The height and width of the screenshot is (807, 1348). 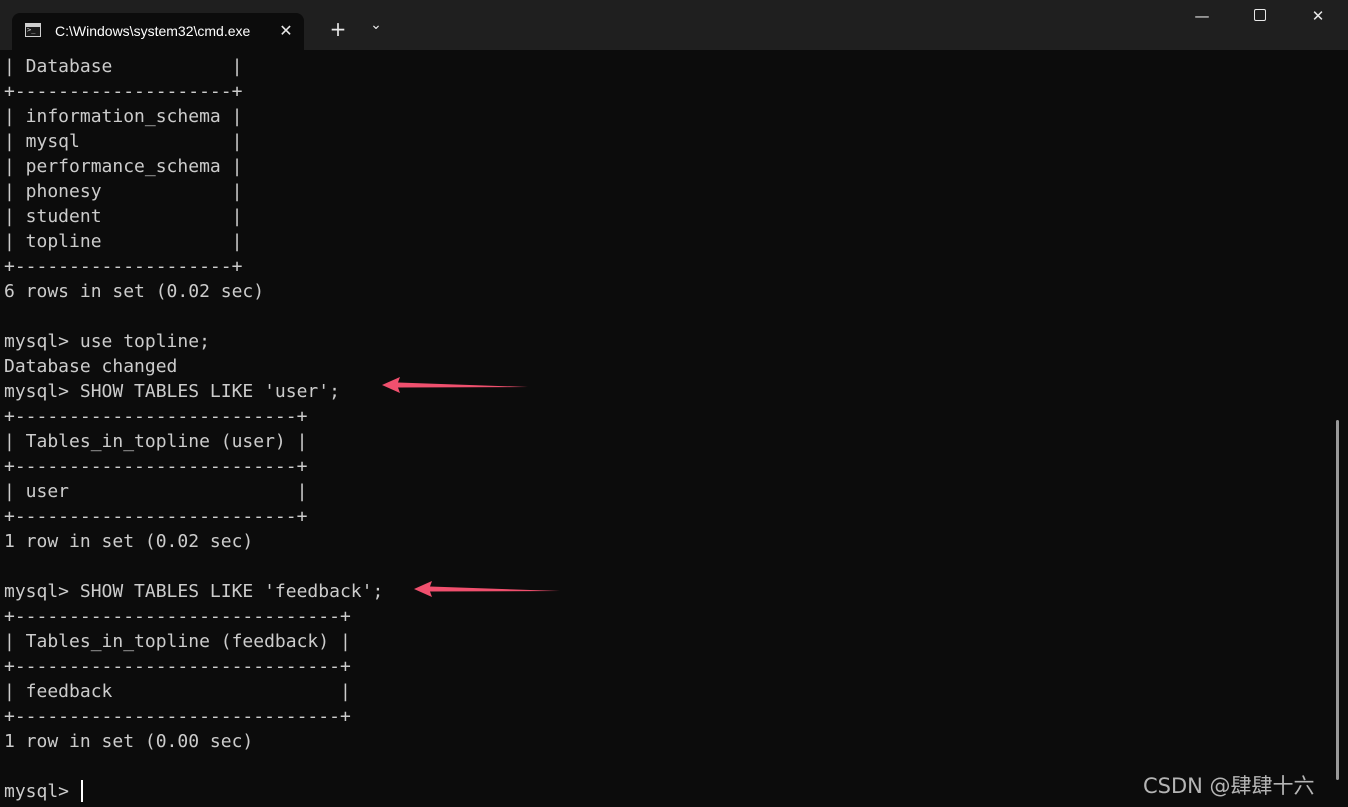 I want to click on annotation-arrow-feedback, so click(x=487, y=589).